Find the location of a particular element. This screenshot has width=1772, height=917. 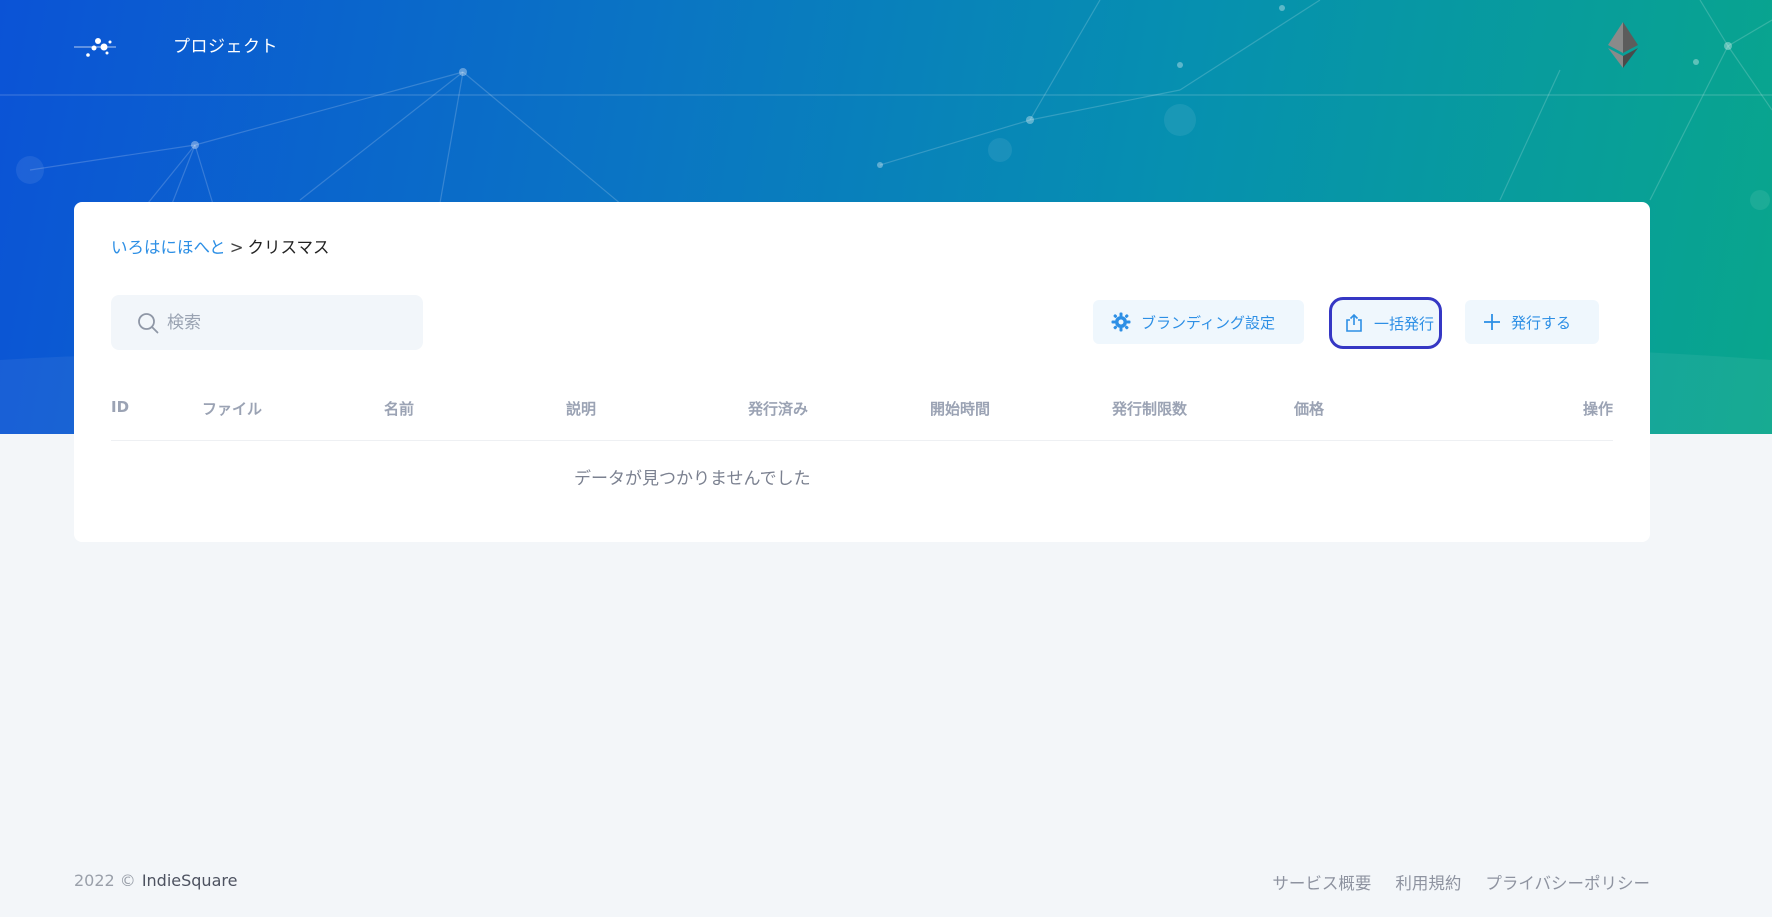

column-header-price: 価格 is located at coordinates (1309, 408).